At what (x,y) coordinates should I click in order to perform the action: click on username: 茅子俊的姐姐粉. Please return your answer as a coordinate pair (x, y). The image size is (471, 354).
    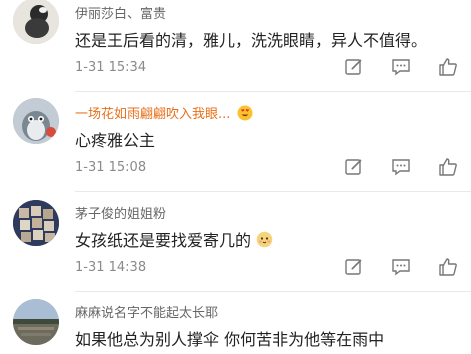
    Looking at the image, I should click on (120, 212).